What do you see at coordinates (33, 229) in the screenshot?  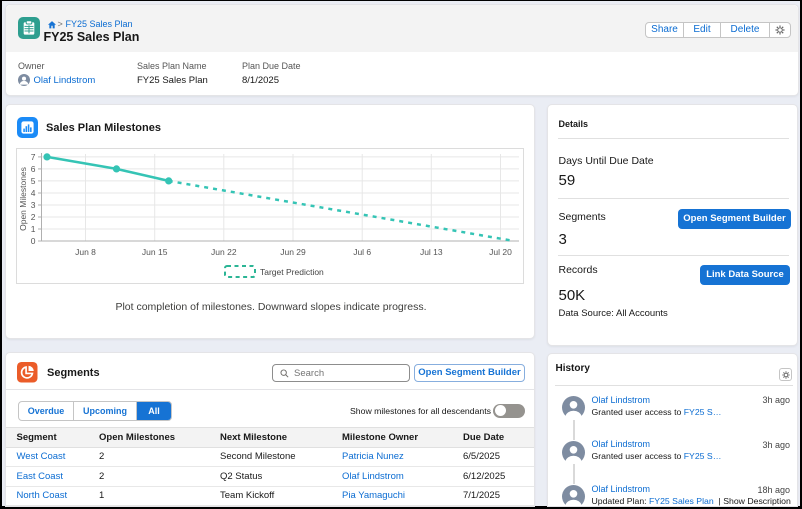 I see `svg-text: 1` at bounding box center [33, 229].